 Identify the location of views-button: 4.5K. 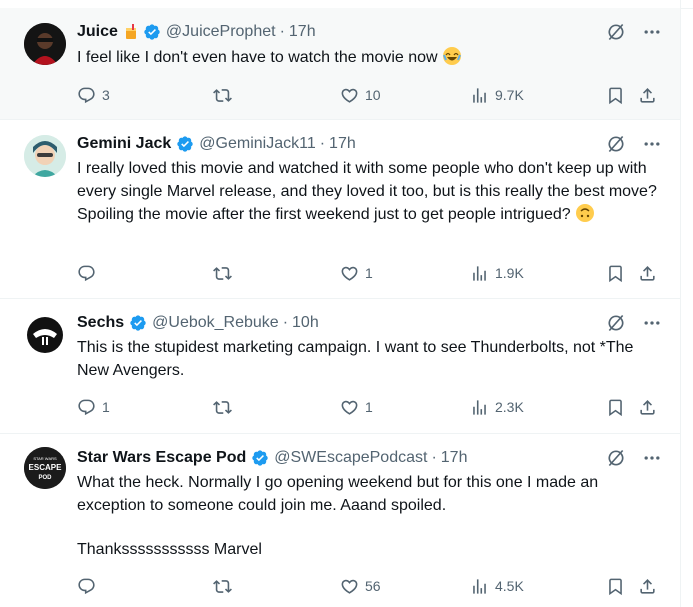
(497, 586).